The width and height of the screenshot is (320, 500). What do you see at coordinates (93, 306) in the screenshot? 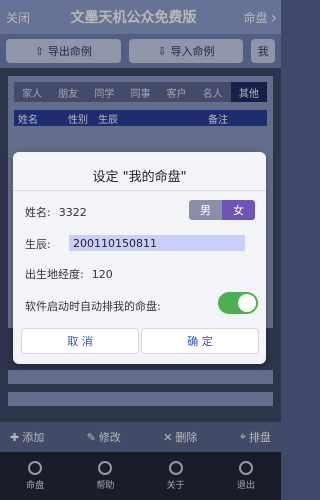
I see `auto-start-label: 软件启动时自动排我的命盘:` at bounding box center [93, 306].